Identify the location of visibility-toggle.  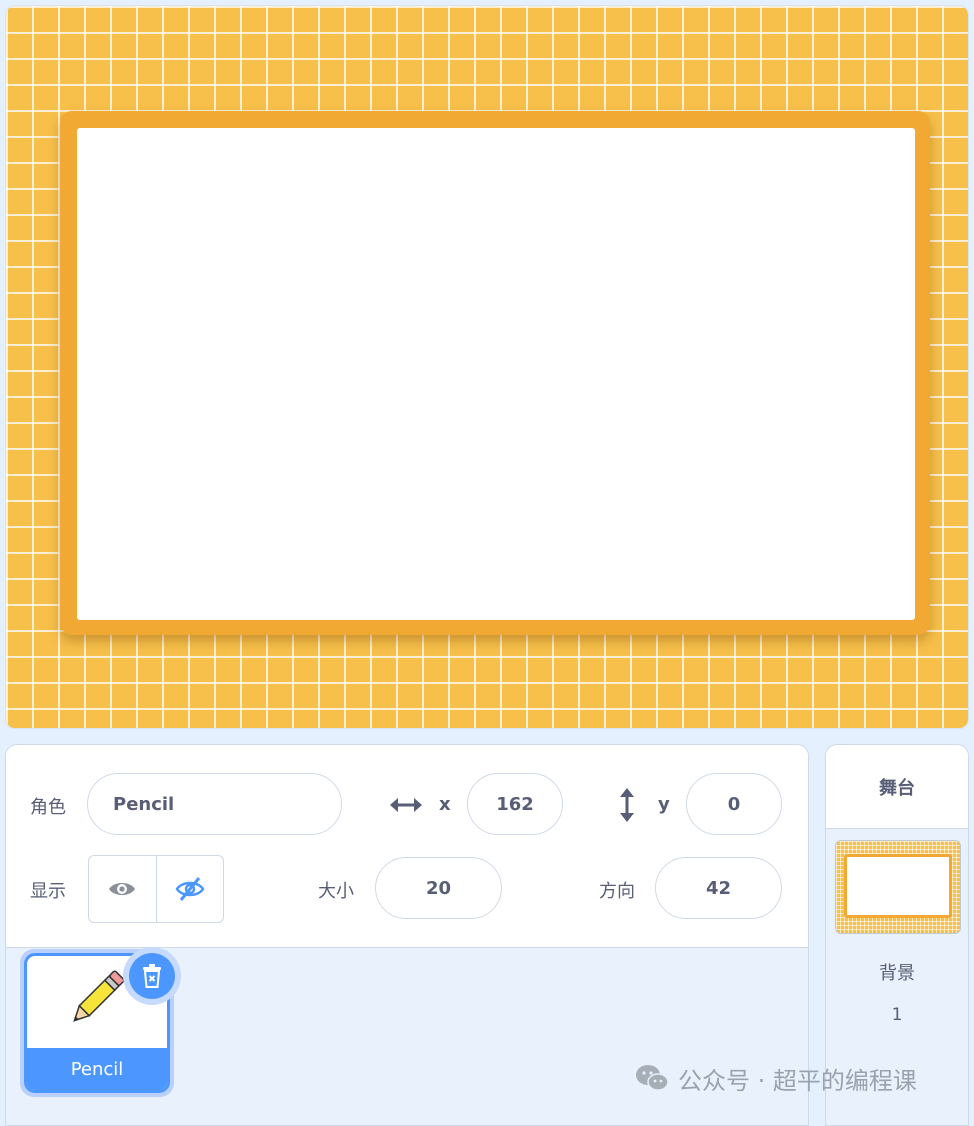
(156, 889).